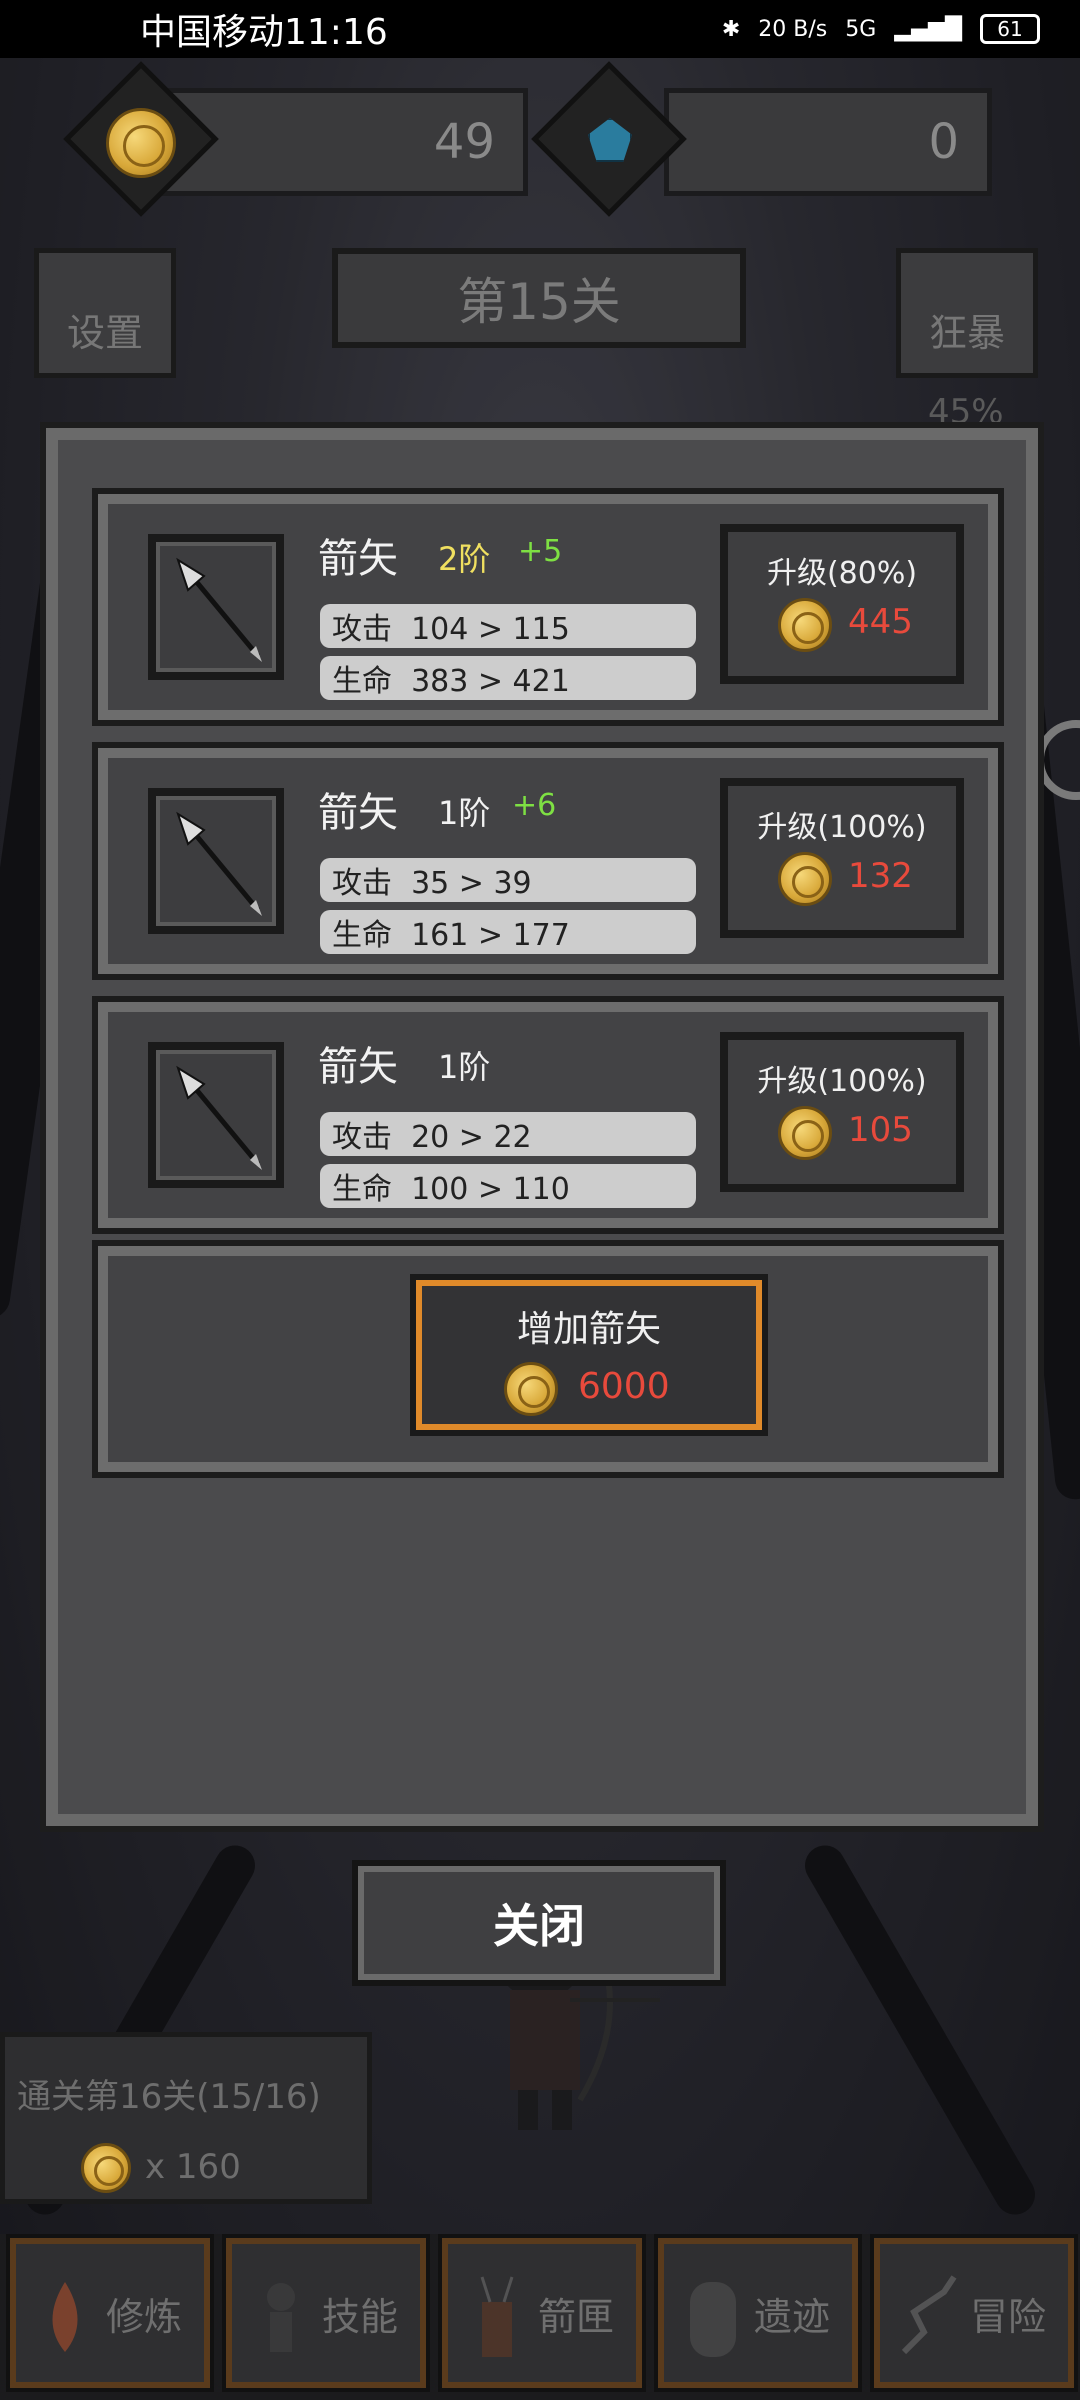 This screenshot has width=1080, height=2400. Describe the element at coordinates (967, 313) in the screenshot. I see `rage-button: 狂暴` at that location.